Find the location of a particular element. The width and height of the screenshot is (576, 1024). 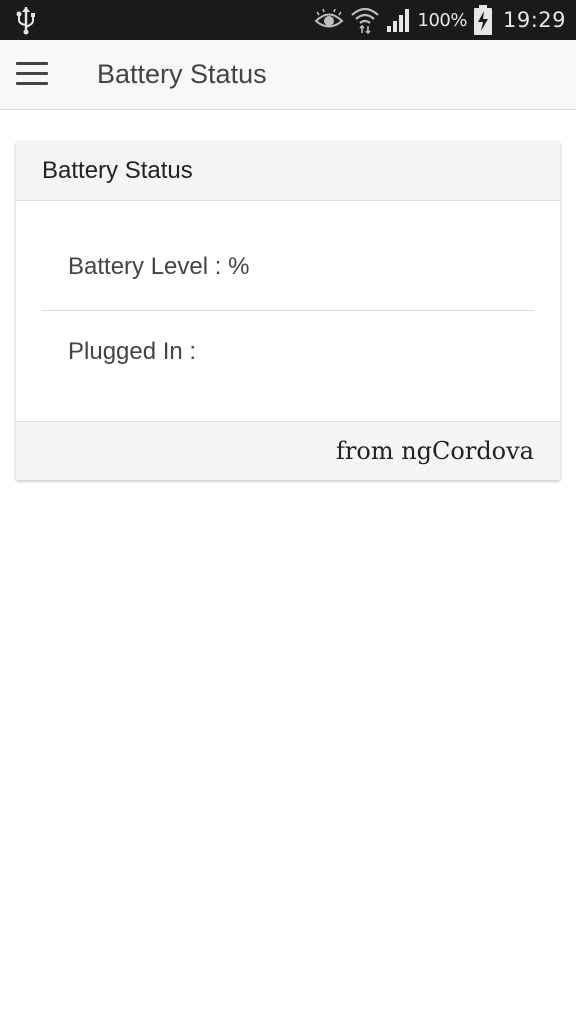

battery-percentage: 100% is located at coordinates (442, 20).